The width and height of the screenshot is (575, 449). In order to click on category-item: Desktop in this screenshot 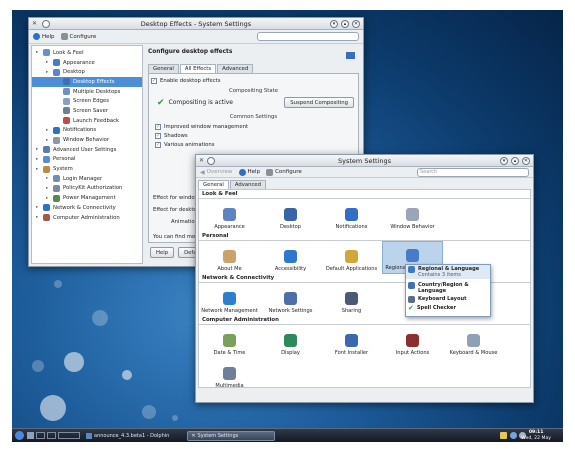, I will do `click(290, 215)`.